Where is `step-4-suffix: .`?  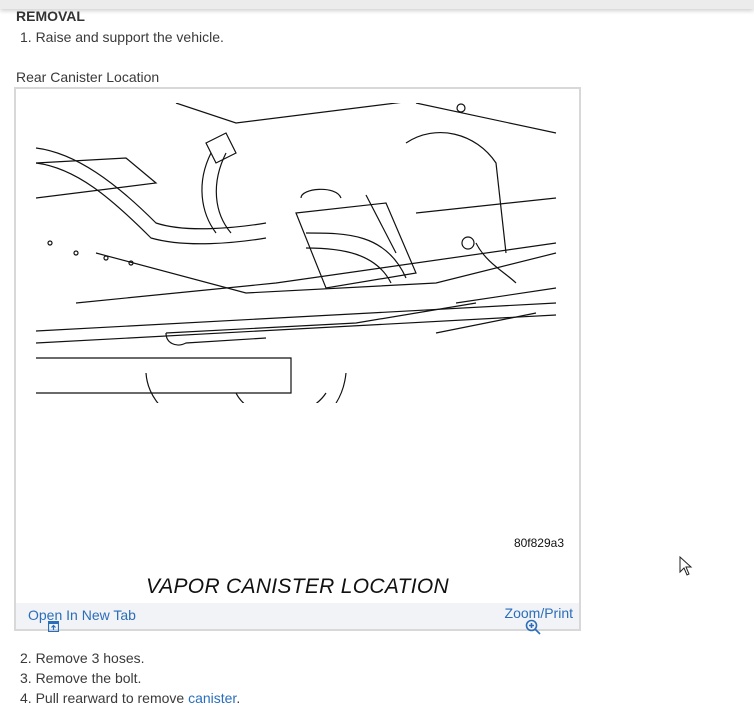 step-4-suffix: . is located at coordinates (238, 698).